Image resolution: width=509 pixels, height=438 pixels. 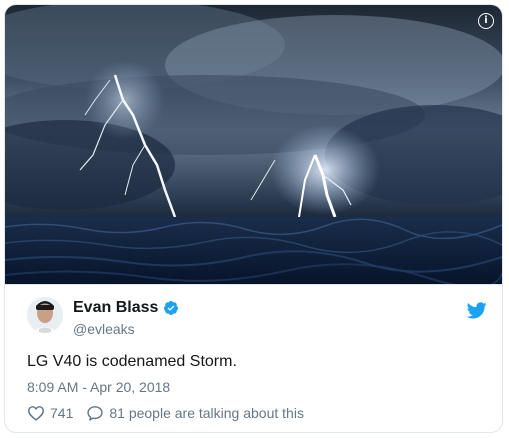 I want to click on twitter-bird-icon, so click(x=477, y=310).